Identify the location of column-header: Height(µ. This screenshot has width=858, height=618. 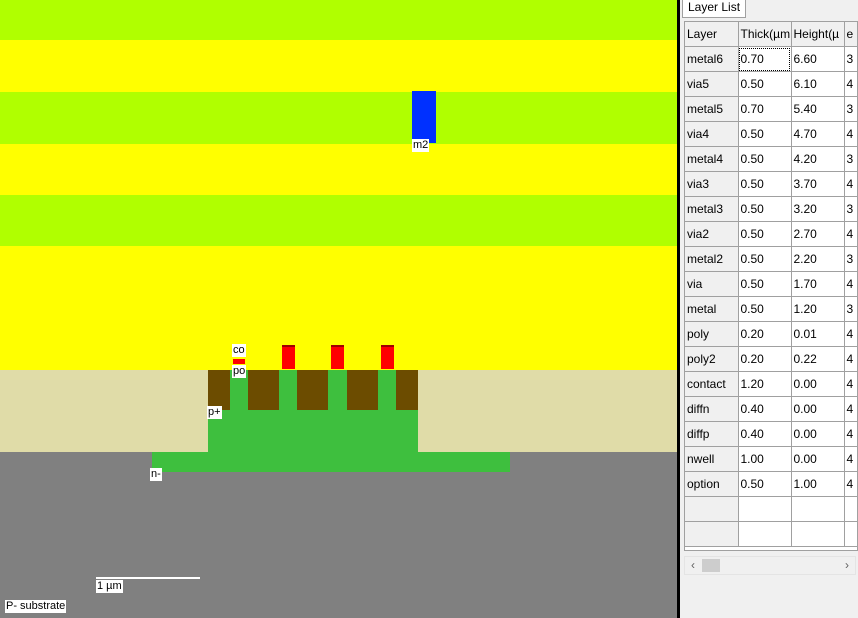
(818, 34).